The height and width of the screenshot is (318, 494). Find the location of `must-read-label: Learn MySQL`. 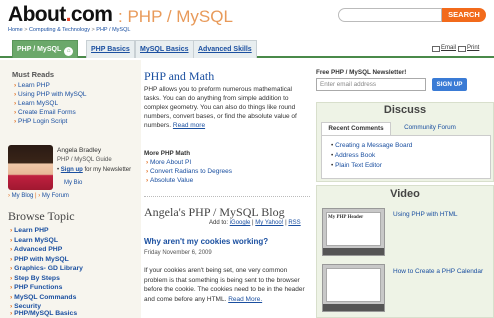

must-read-label: Learn MySQL is located at coordinates (38, 103).